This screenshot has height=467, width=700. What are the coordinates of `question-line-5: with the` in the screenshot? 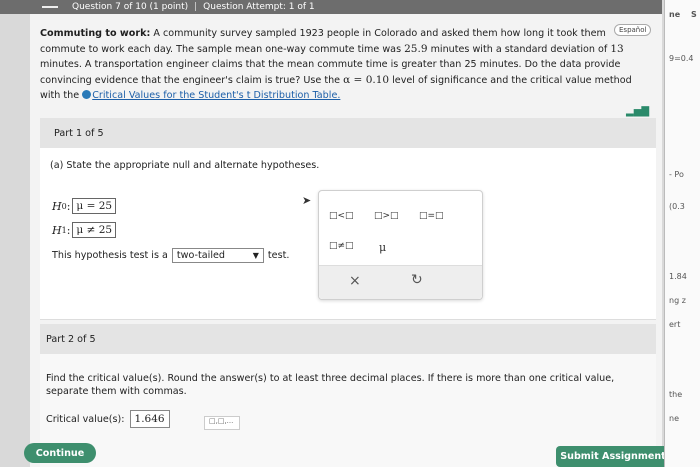 It's located at (60, 95).